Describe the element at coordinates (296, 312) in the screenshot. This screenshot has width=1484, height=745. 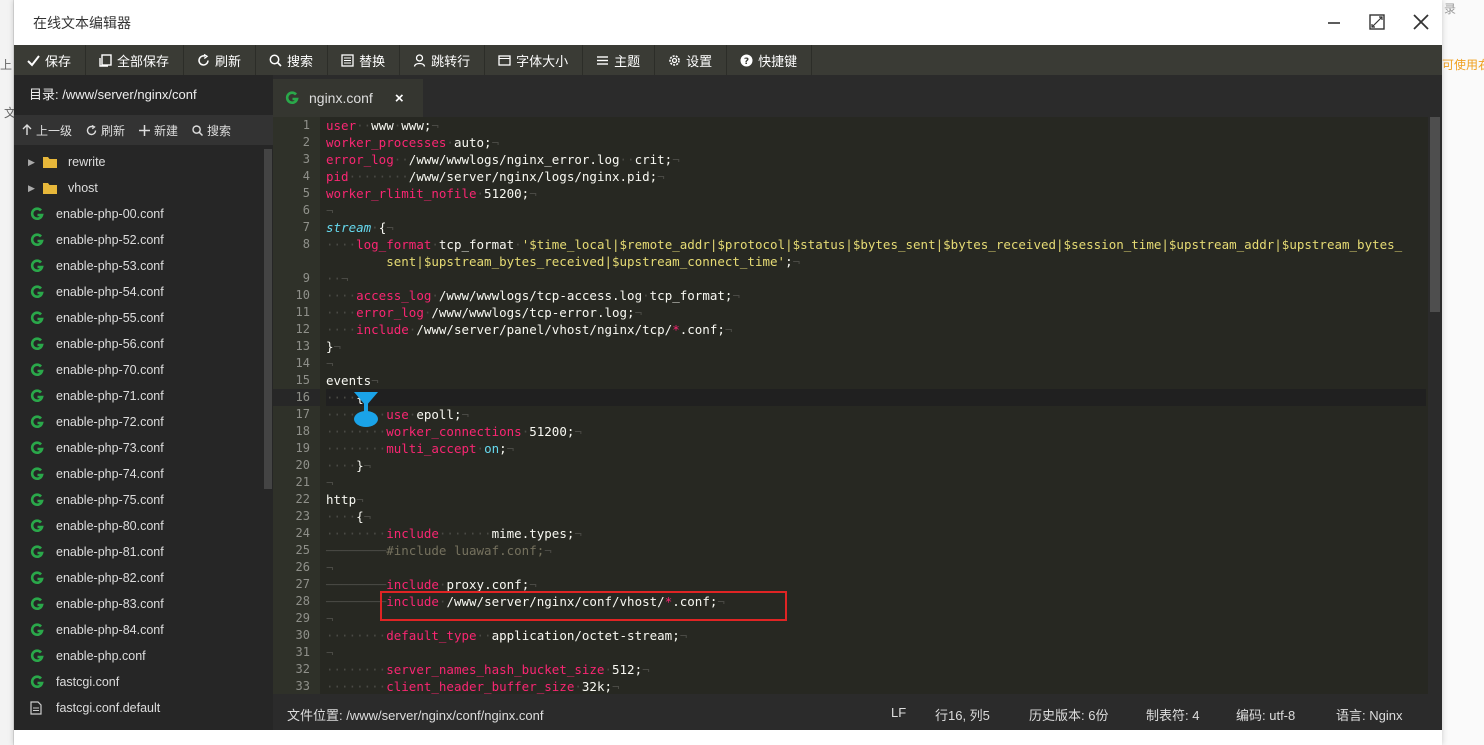
I see `line-number: 11` at that location.